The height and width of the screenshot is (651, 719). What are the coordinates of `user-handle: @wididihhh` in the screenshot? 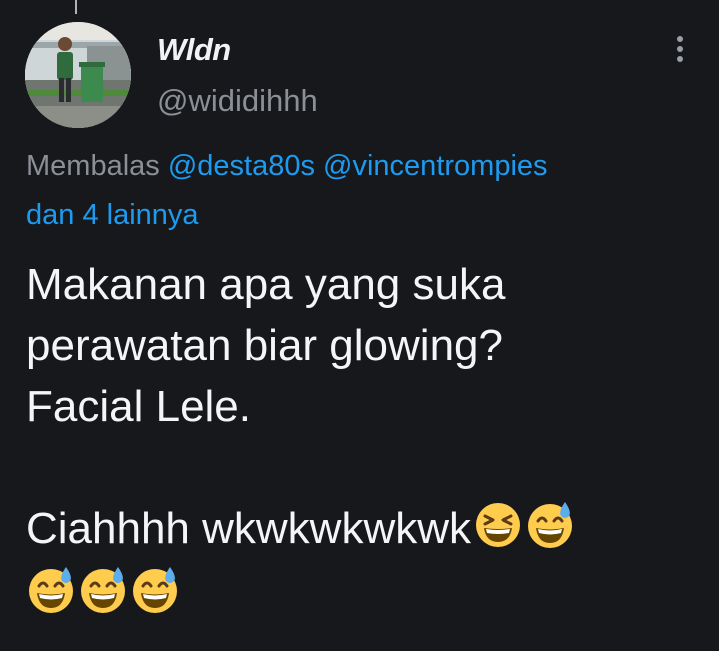 It's located at (237, 101).